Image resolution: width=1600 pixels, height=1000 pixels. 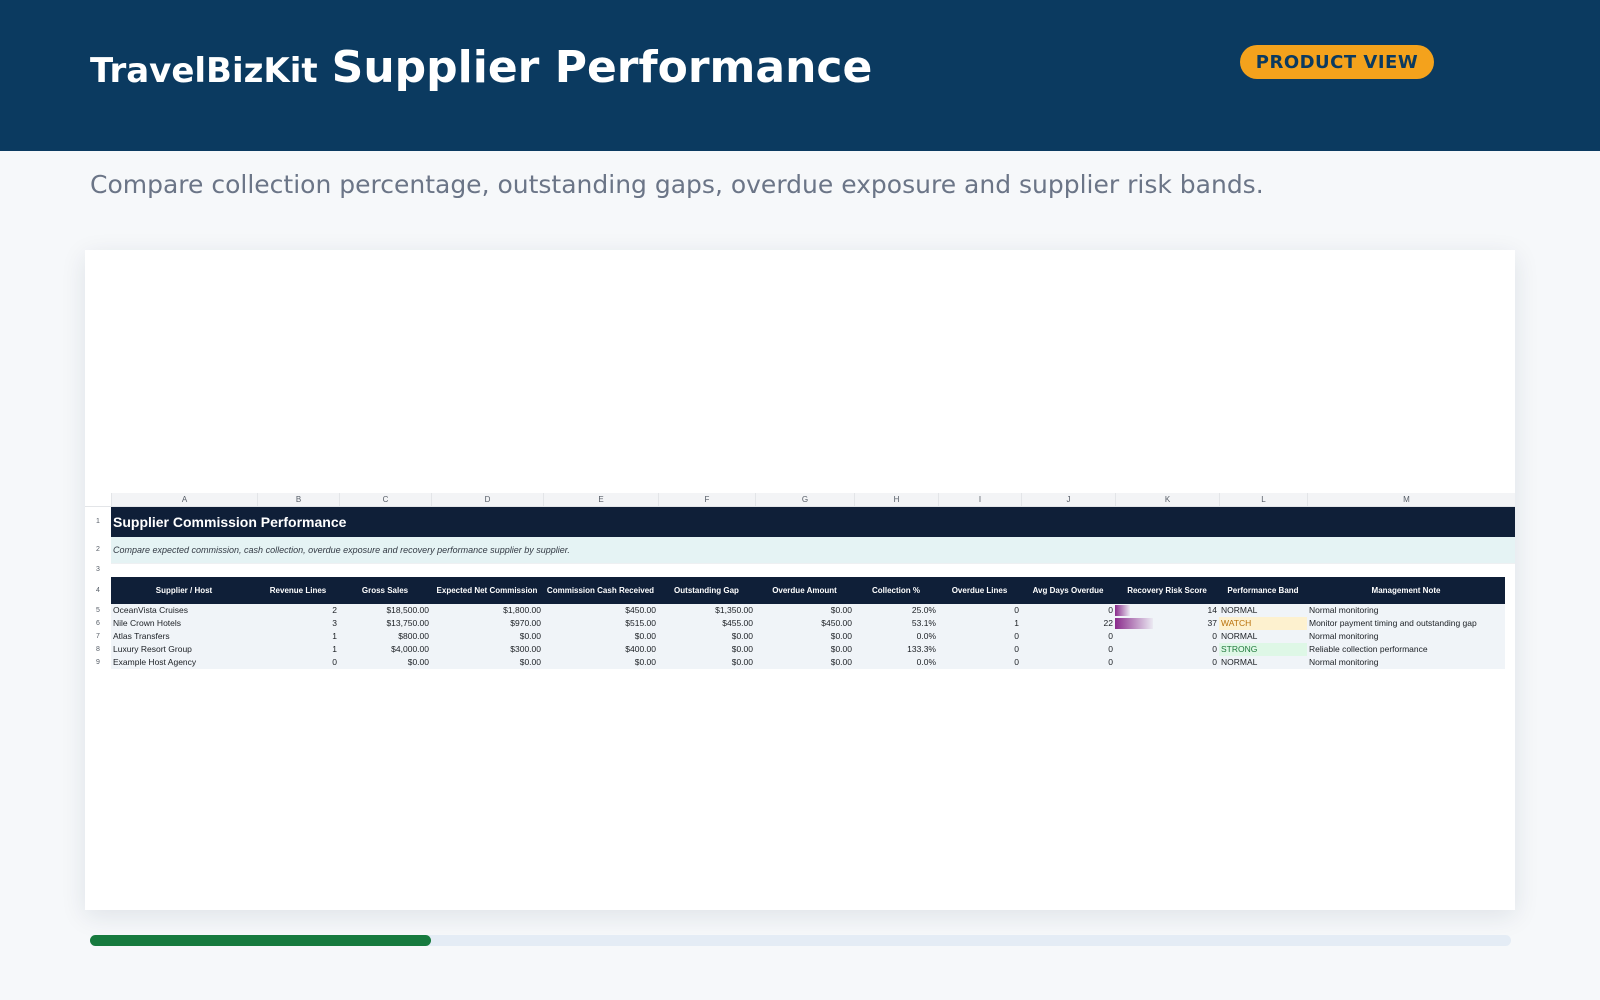 I want to click on column-letter-b: B, so click(x=298, y=499).